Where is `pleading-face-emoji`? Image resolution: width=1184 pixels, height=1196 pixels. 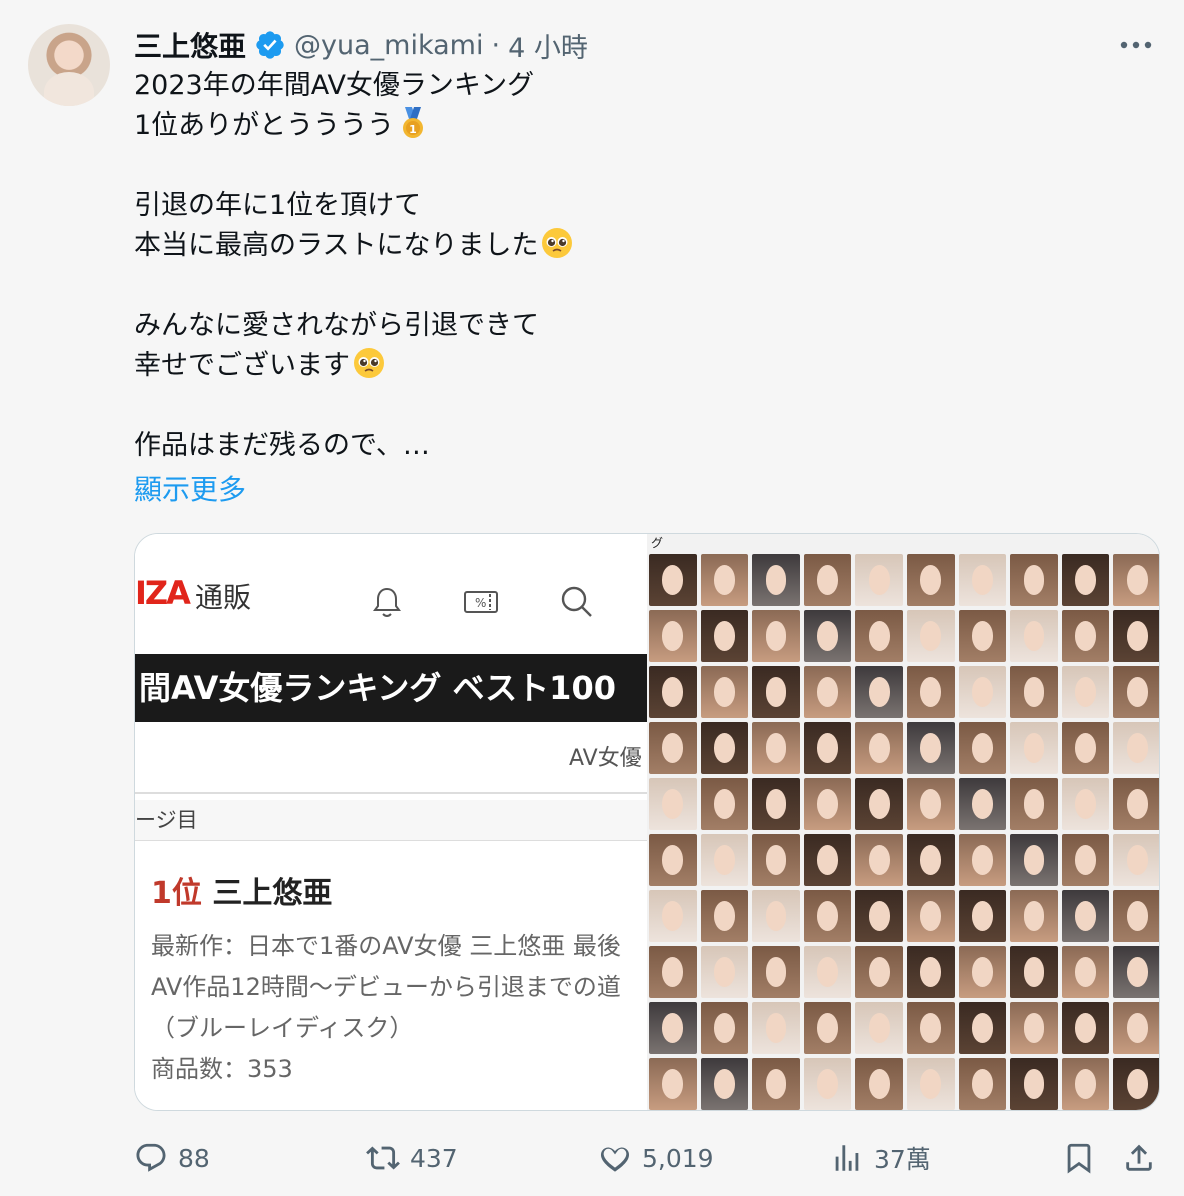 pleading-face-emoji is located at coordinates (557, 243).